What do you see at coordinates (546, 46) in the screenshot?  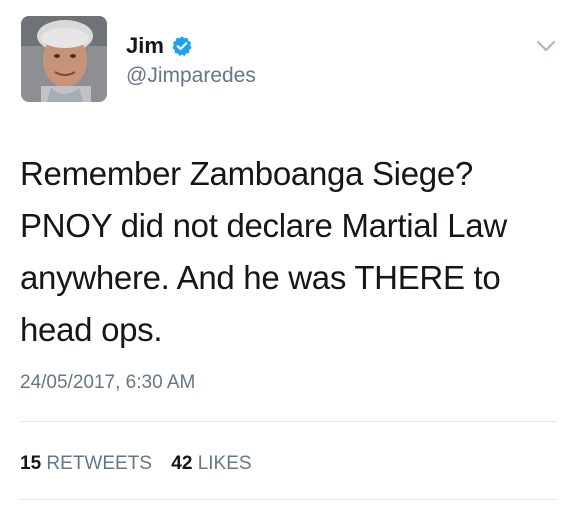 I see `chevron-down-icon` at bounding box center [546, 46].